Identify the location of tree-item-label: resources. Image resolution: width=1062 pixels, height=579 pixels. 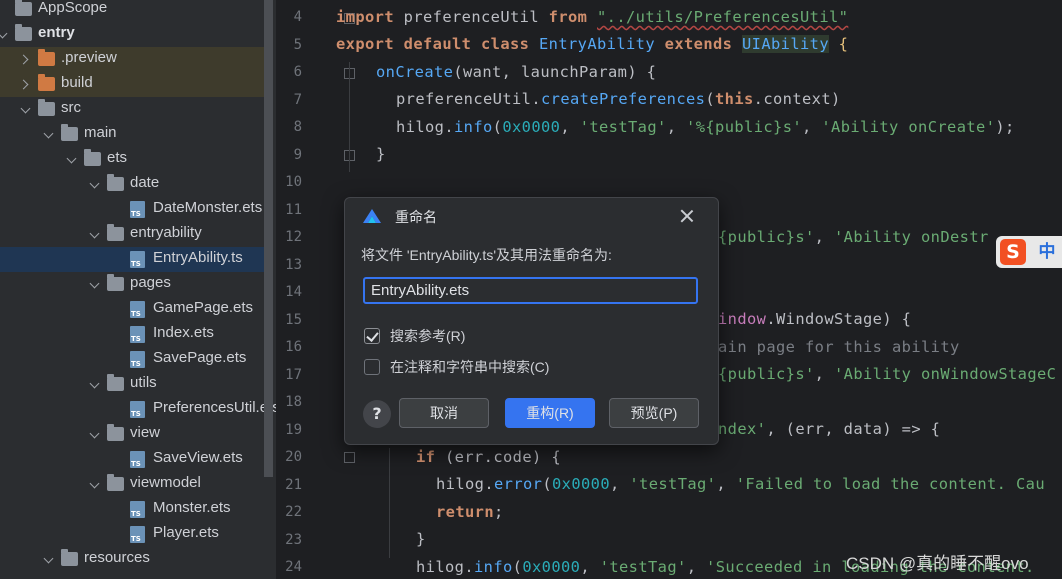
(117, 557).